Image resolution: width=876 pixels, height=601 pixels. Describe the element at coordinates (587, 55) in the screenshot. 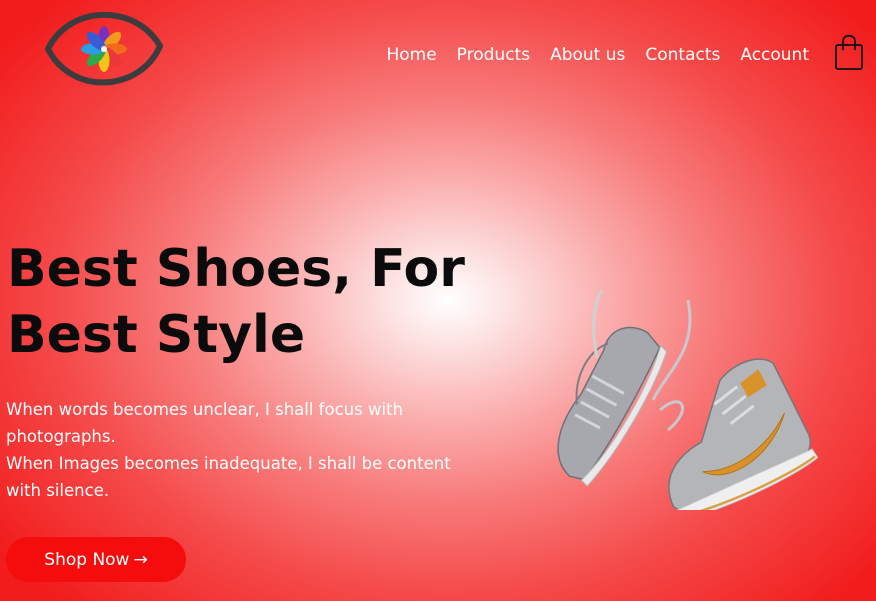

I see `nav-item-about-us: About us` at that location.